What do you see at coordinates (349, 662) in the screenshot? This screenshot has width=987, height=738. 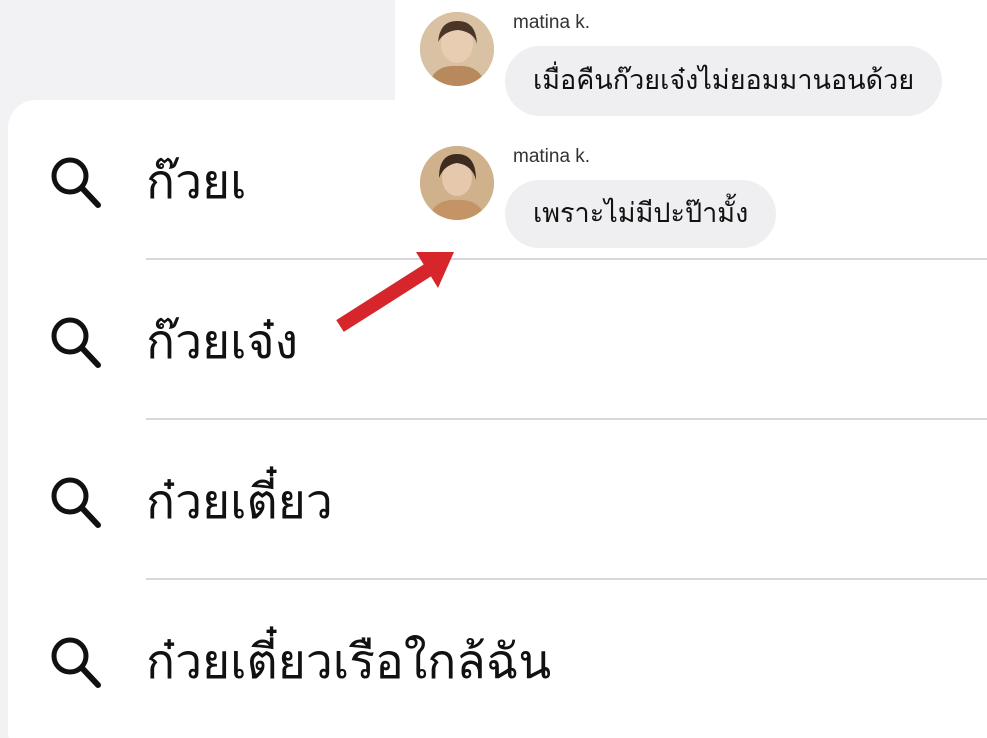 I see `suggestion-text: ก๋วยเตี๋ยวเรือใกล้ฉัน` at bounding box center [349, 662].